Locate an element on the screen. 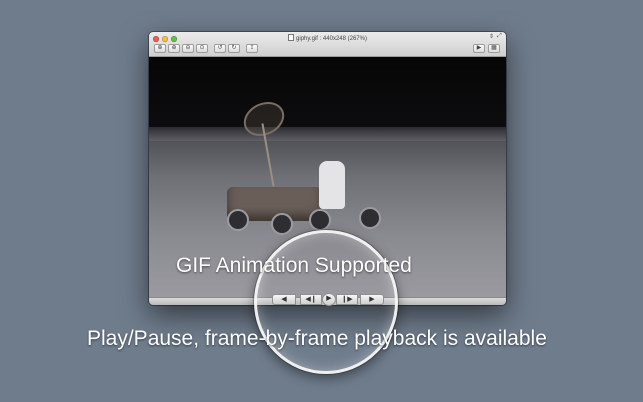  magnifier-lens is located at coordinates (326, 302).